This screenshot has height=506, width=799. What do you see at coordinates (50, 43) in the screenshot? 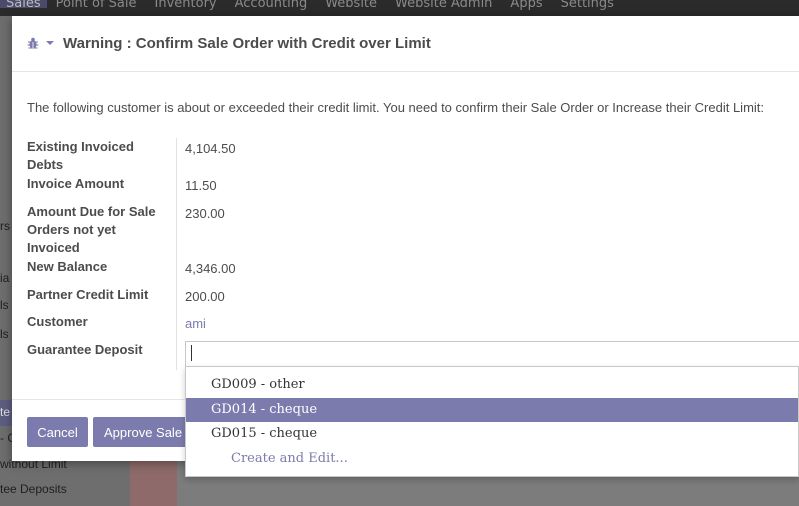
I see `chevron-down-icon` at bounding box center [50, 43].